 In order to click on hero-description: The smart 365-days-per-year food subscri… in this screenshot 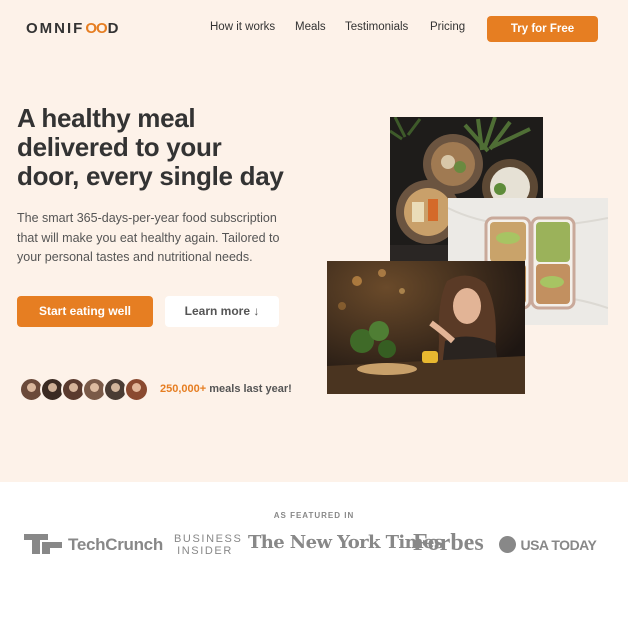, I will do `click(148, 237)`.